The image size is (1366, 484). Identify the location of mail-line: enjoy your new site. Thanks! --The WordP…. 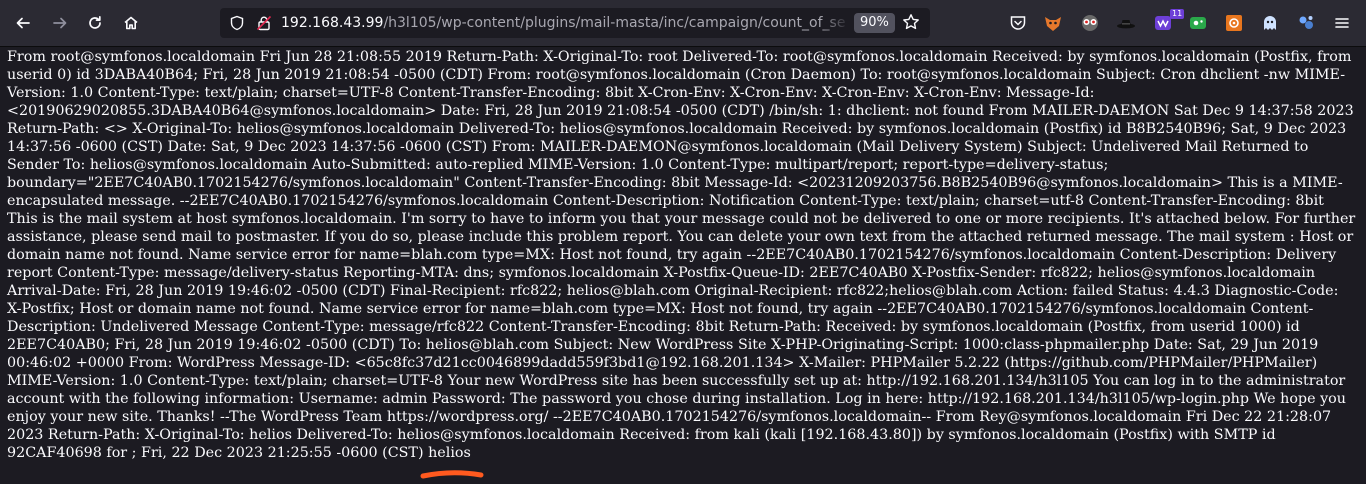
(669, 417).